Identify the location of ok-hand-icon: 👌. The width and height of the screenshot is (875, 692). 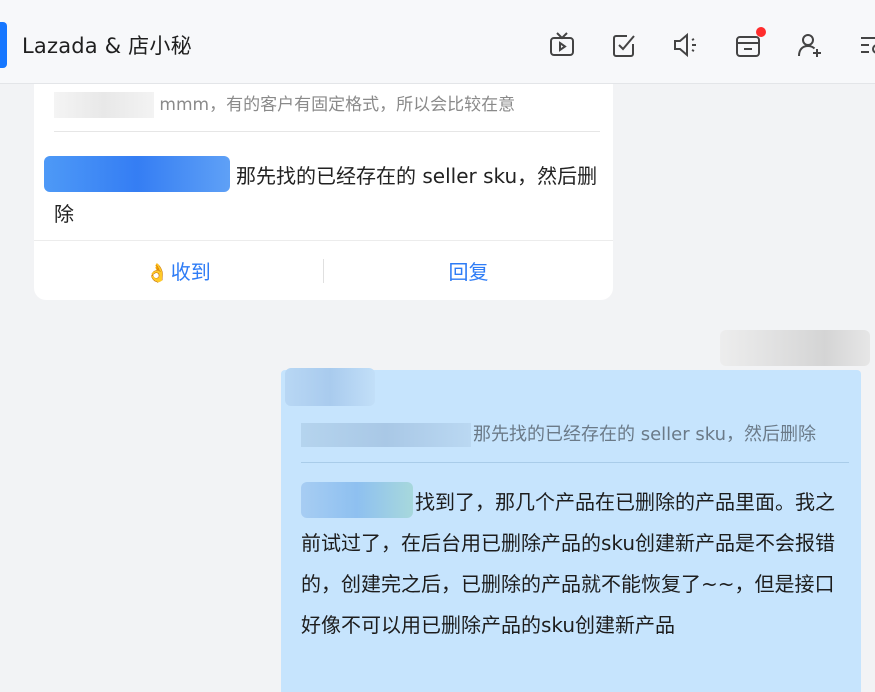
(157, 273).